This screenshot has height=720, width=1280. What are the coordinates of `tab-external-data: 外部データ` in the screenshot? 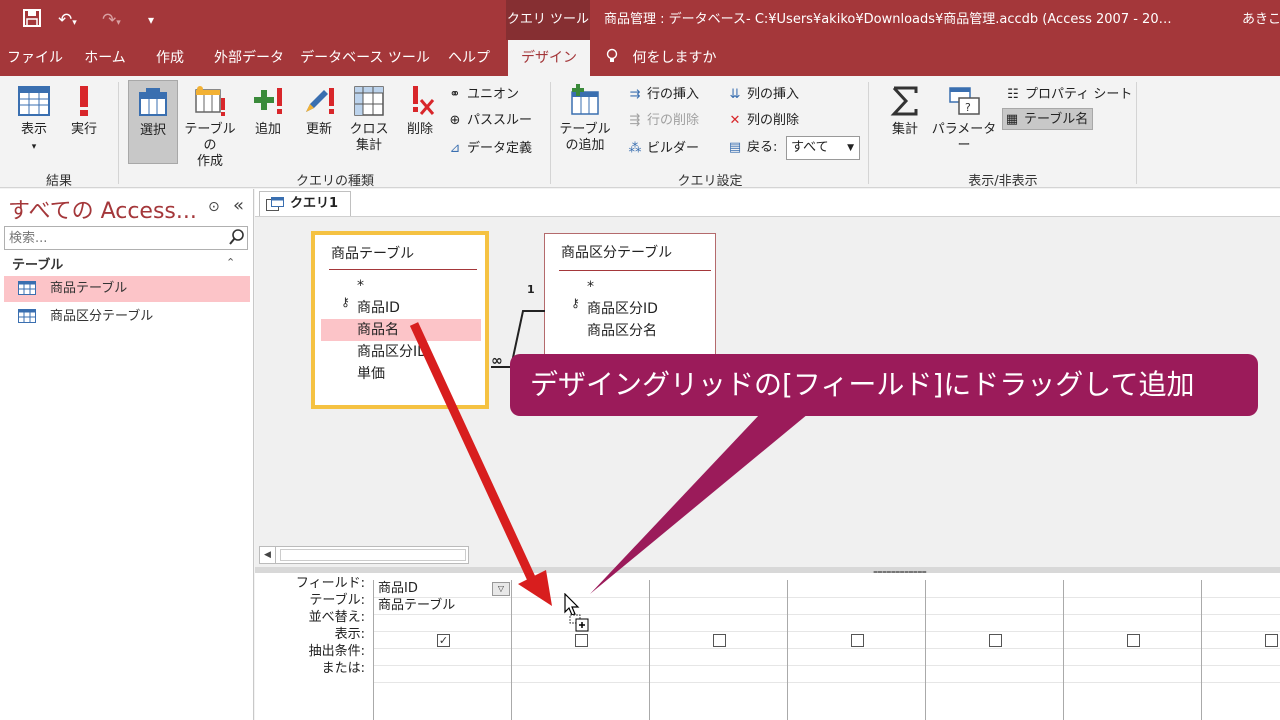 It's located at (249, 58).